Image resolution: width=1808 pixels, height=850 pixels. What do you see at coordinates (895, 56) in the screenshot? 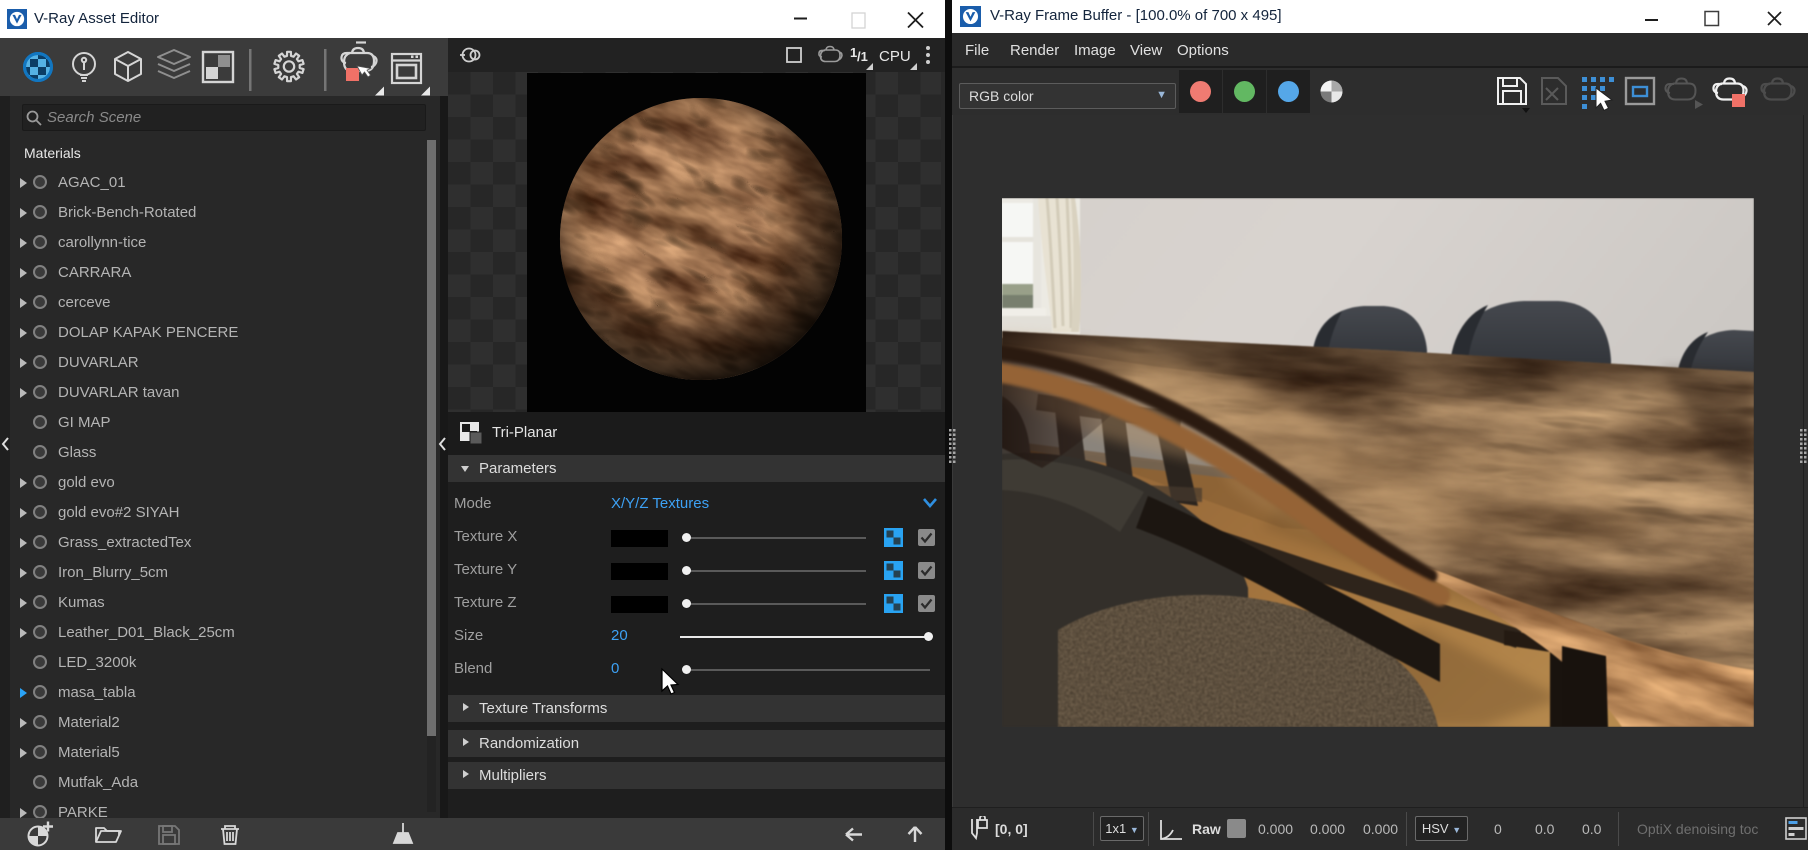
I see `svg-text: CPU` at bounding box center [895, 56].